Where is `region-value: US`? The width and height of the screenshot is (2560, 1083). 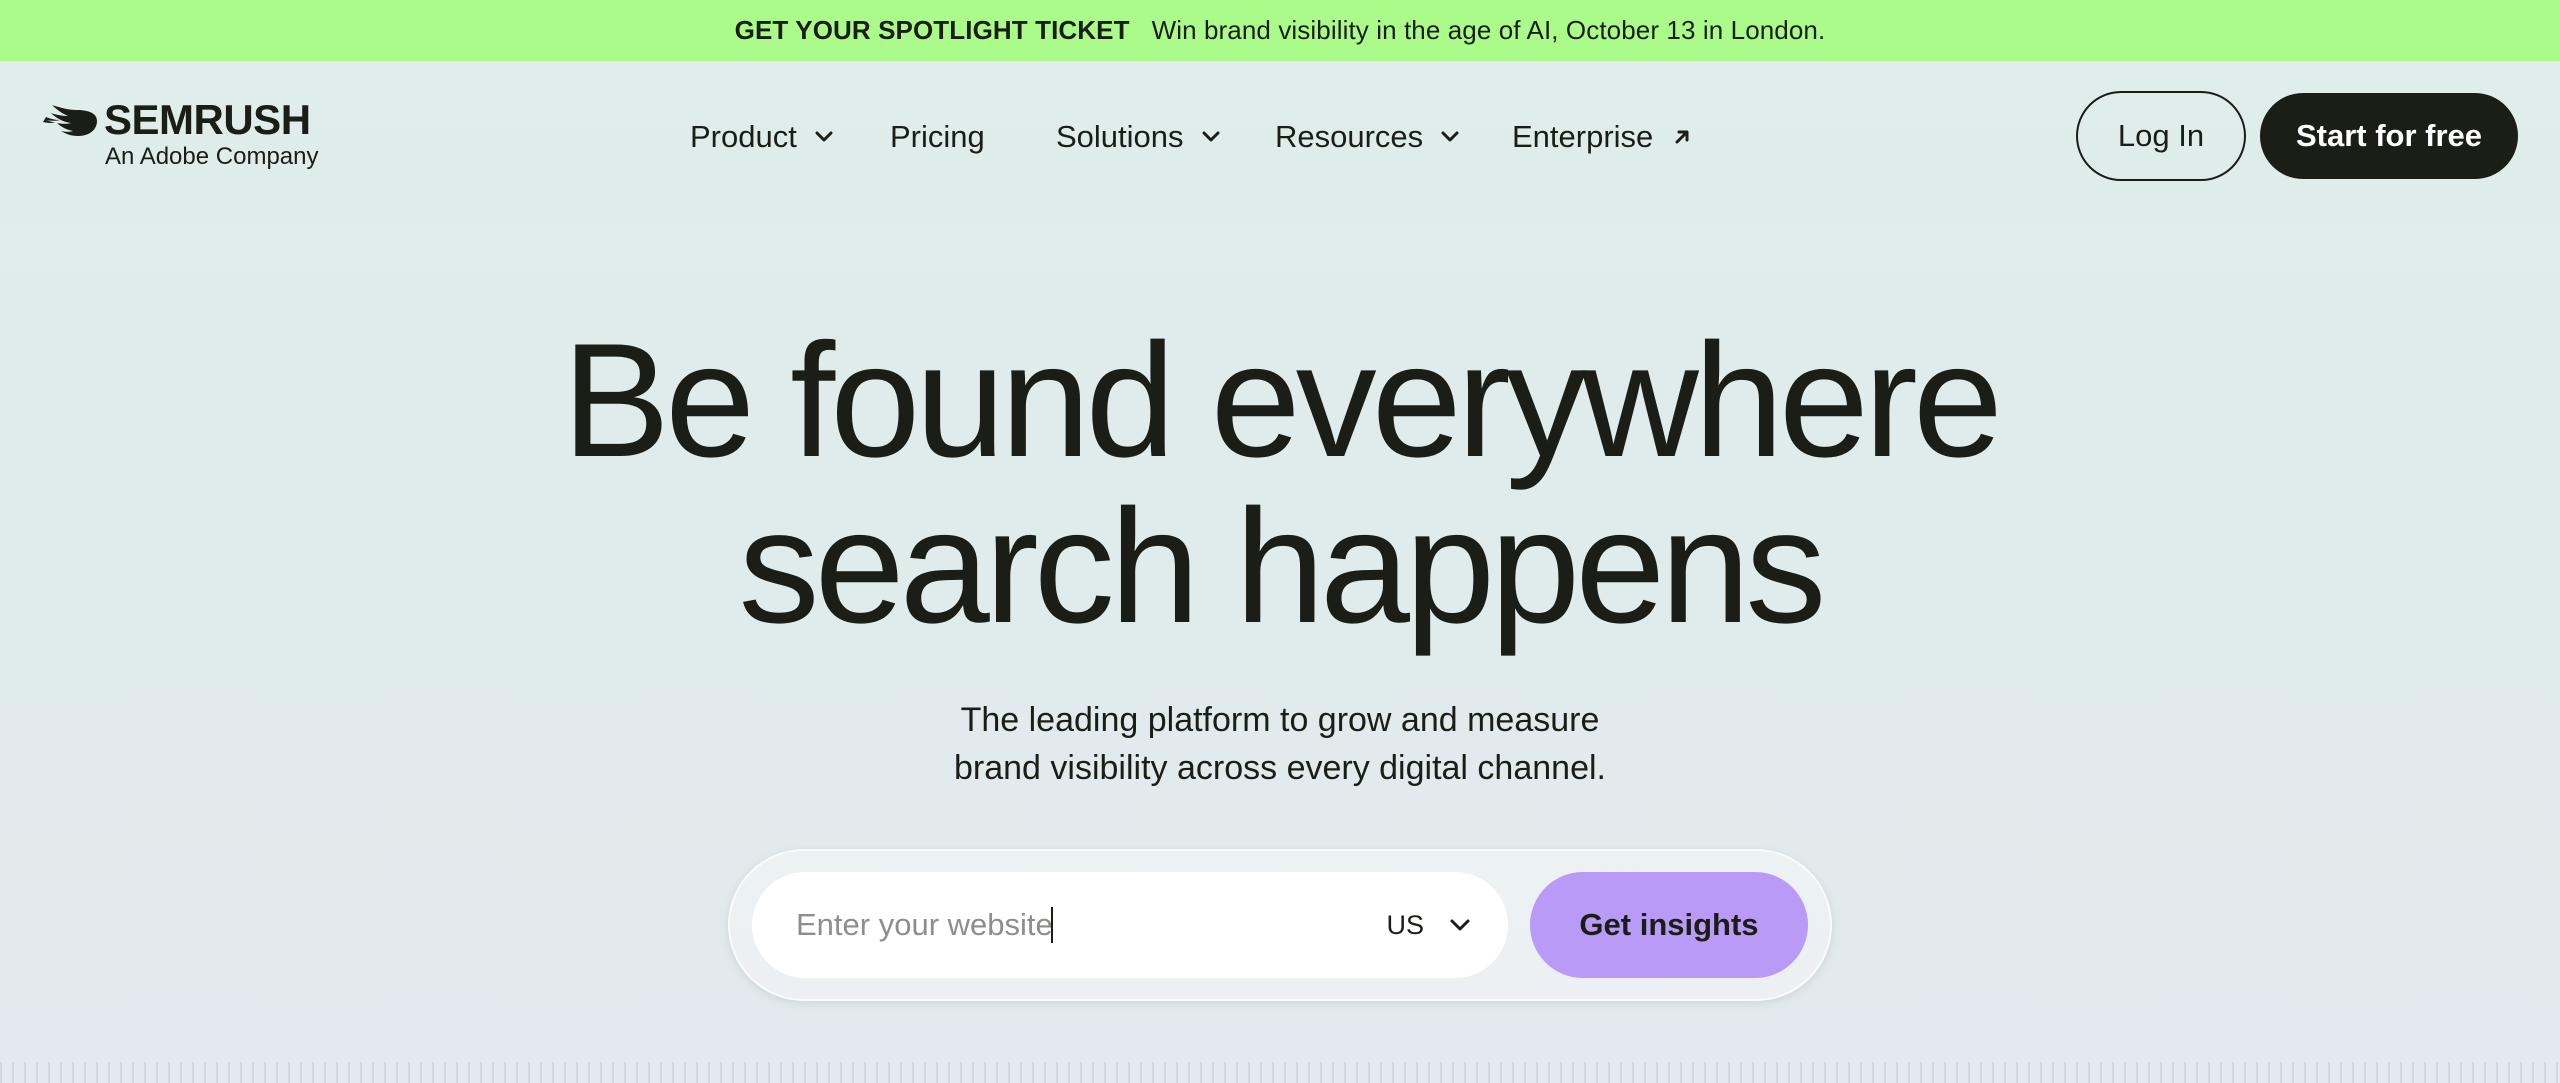 region-value: US is located at coordinates (1405, 924).